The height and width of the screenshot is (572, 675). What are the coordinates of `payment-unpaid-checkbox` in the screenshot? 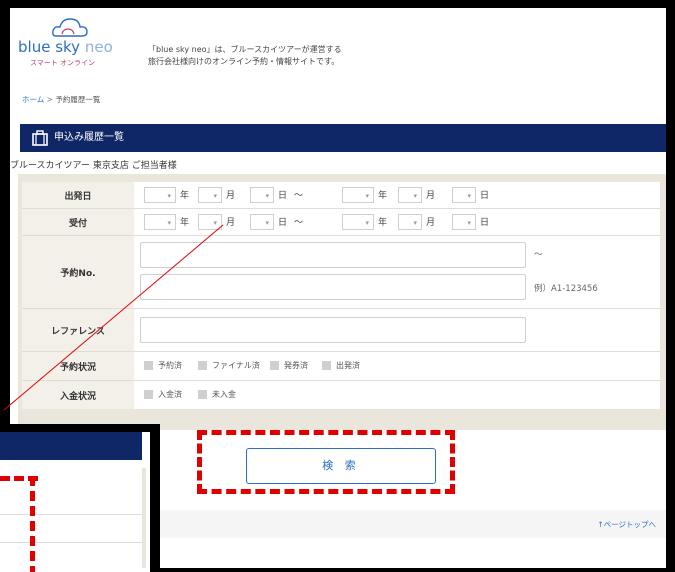 It's located at (202, 394).